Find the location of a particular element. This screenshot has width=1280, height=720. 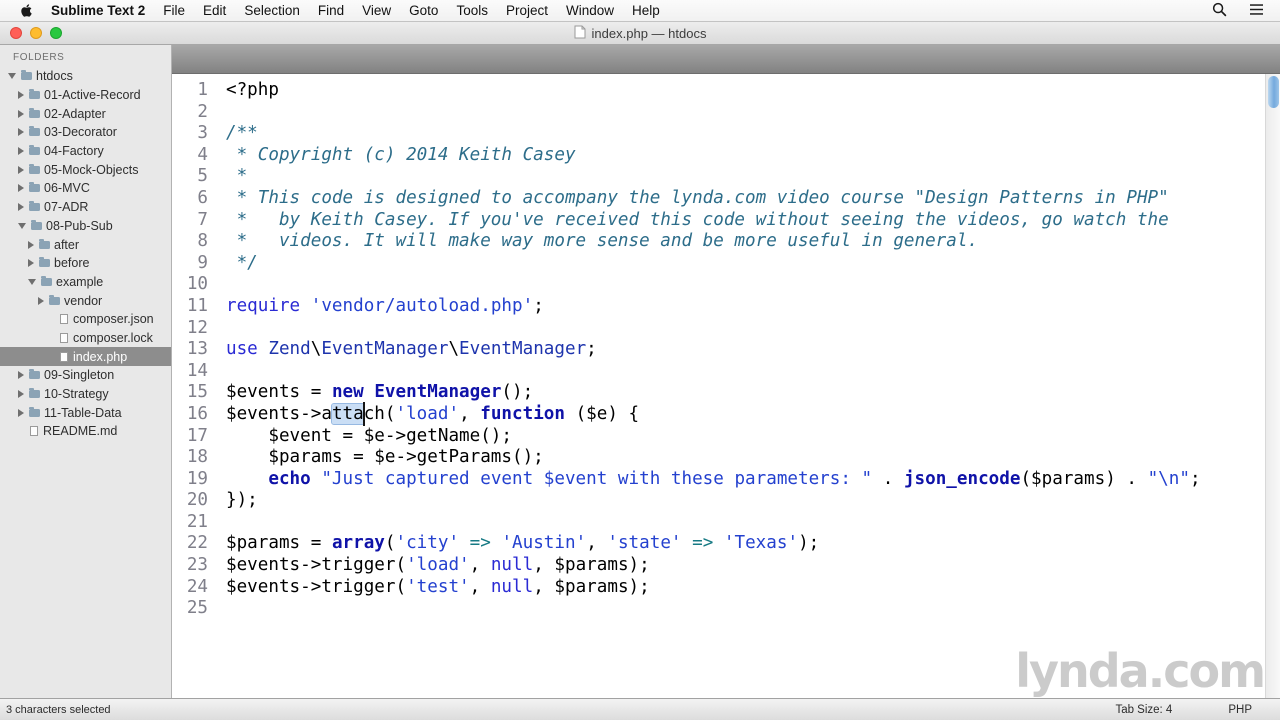

code-line-17: $event = $e->getName(); is located at coordinates (753, 437).